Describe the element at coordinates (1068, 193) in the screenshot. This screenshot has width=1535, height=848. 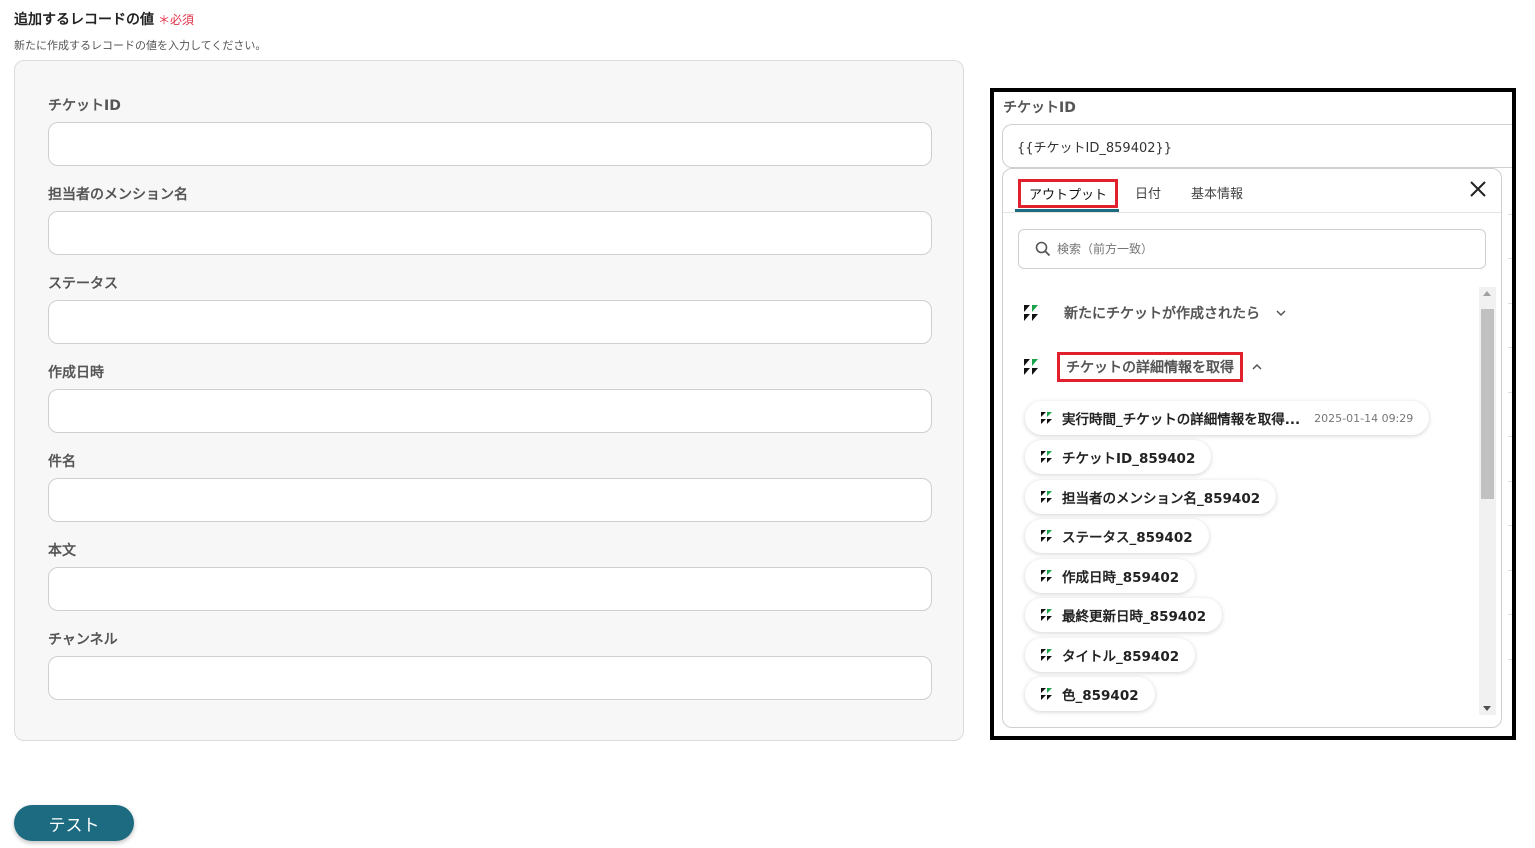
I see `tab-output: アウトプット` at that location.